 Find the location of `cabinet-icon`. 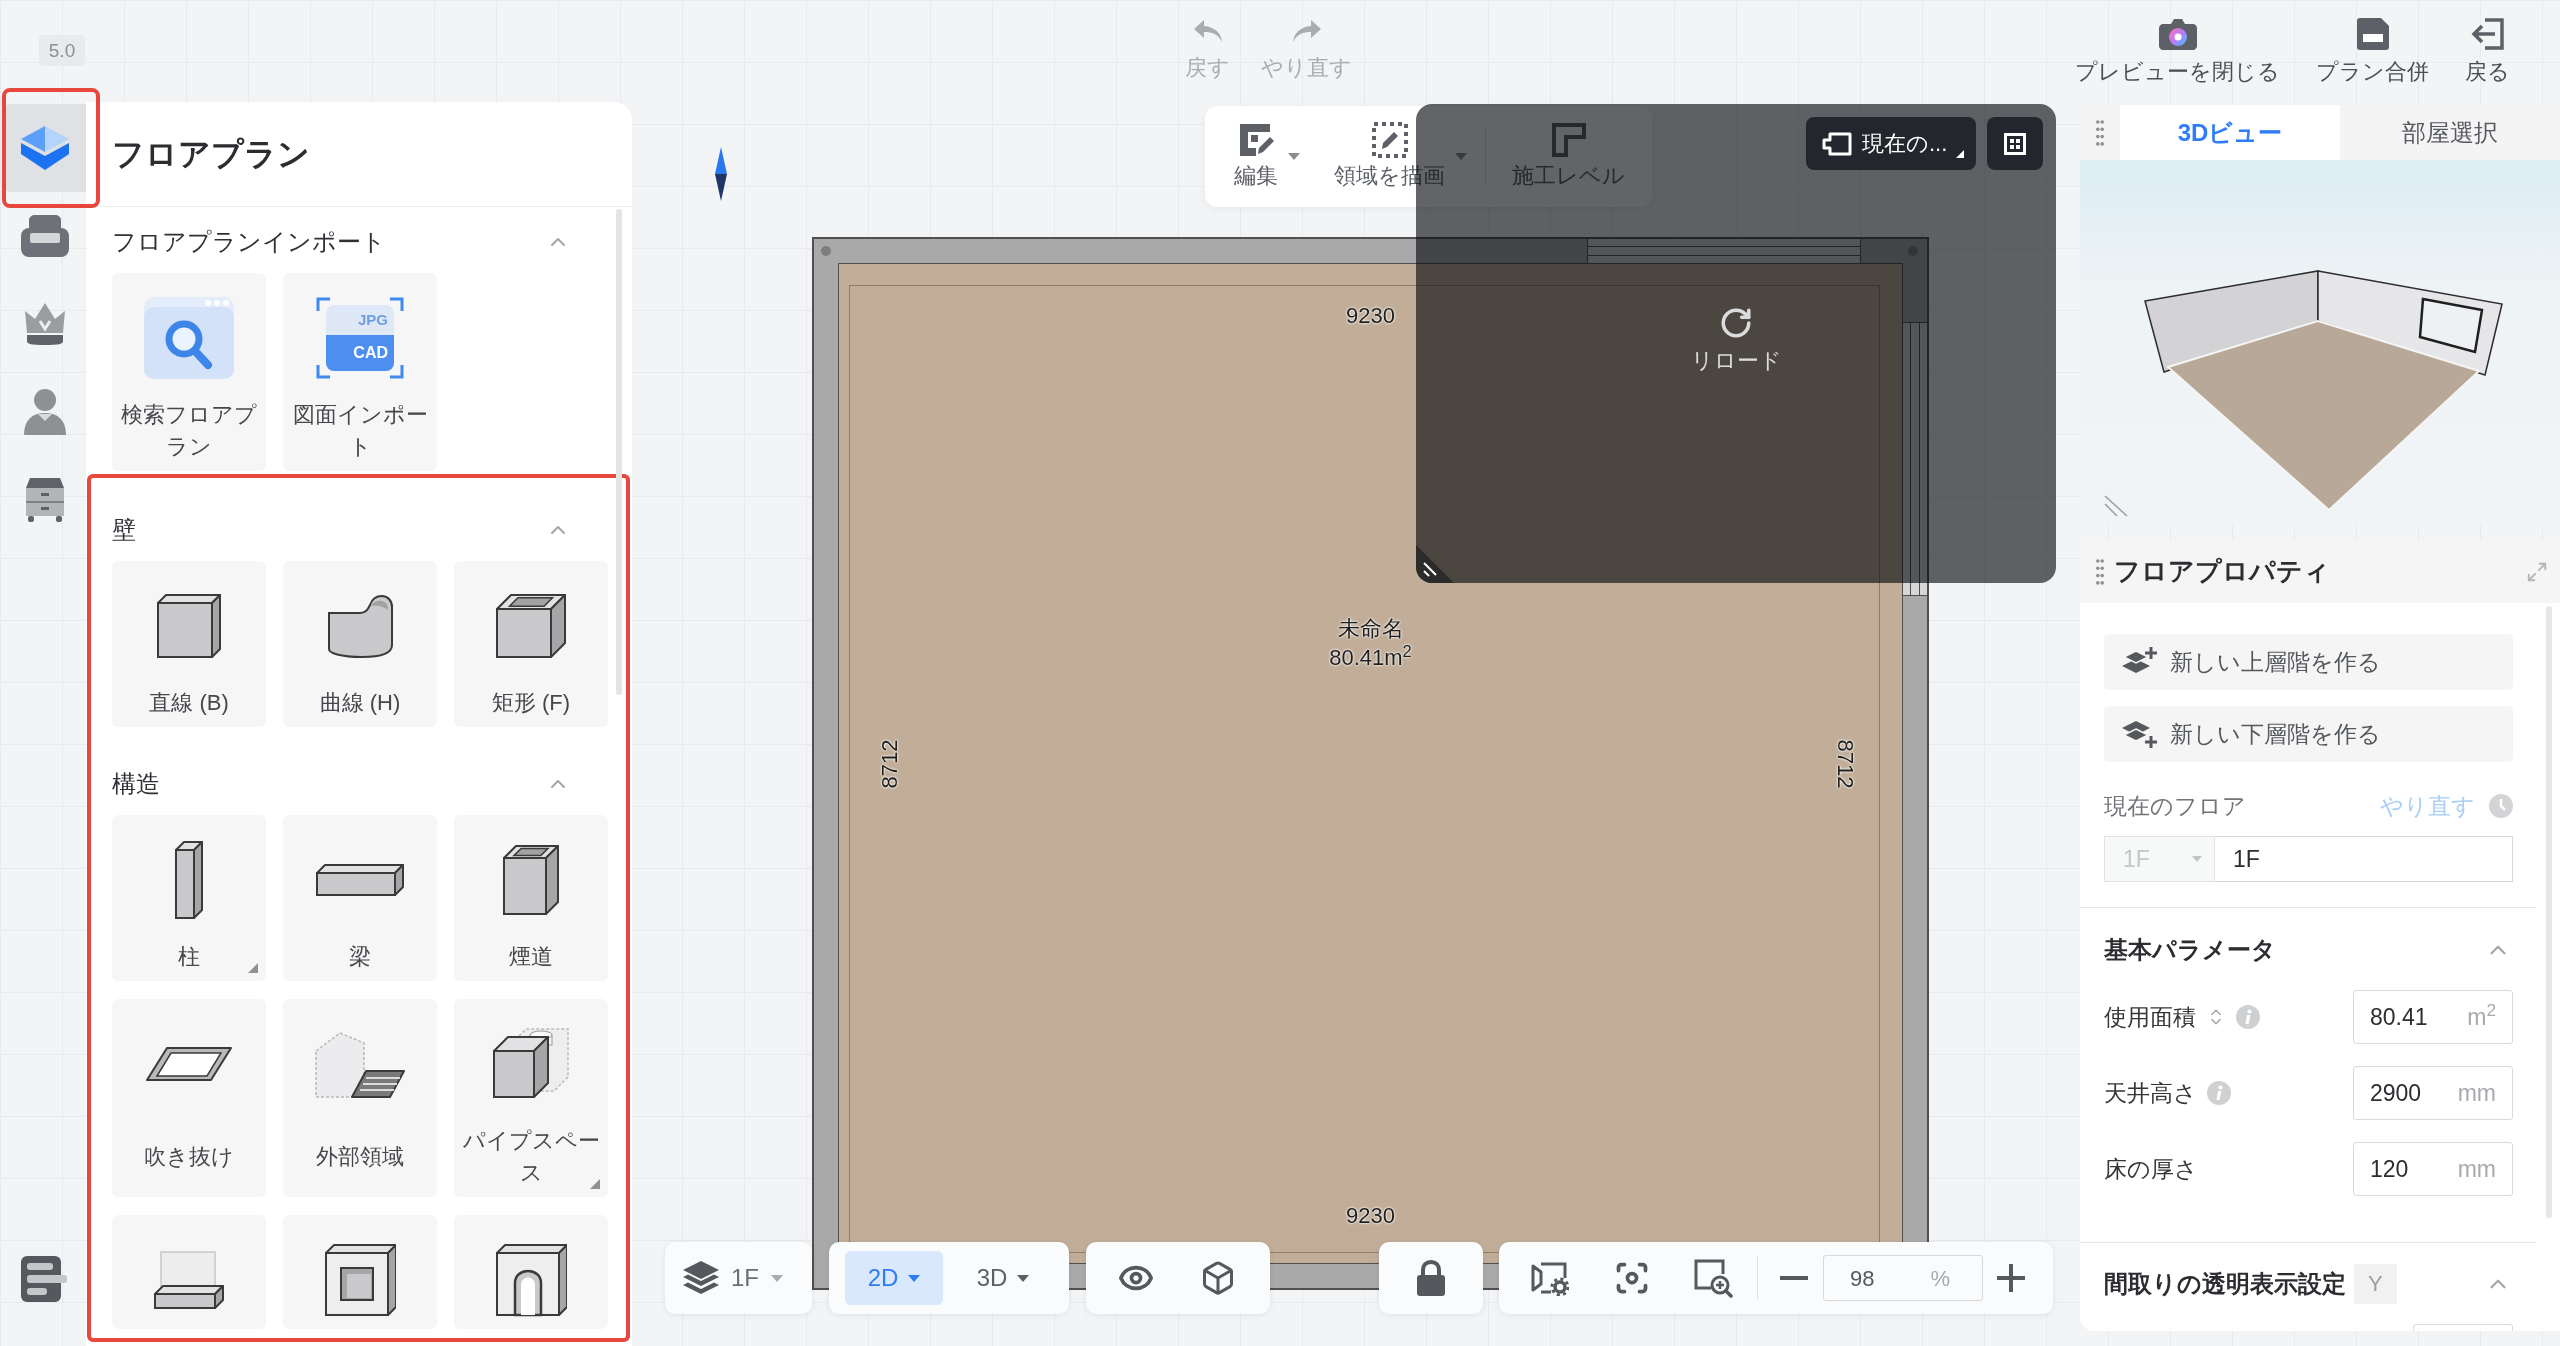

cabinet-icon is located at coordinates (45, 500).